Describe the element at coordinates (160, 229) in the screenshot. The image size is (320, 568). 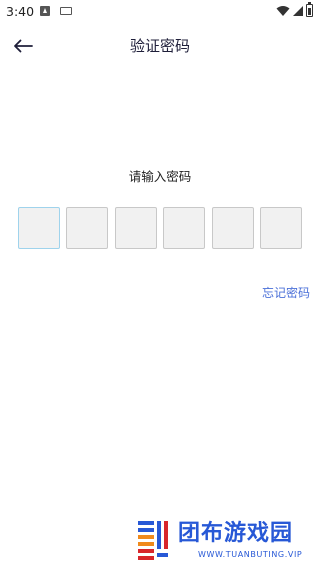
I see `password-input` at that location.